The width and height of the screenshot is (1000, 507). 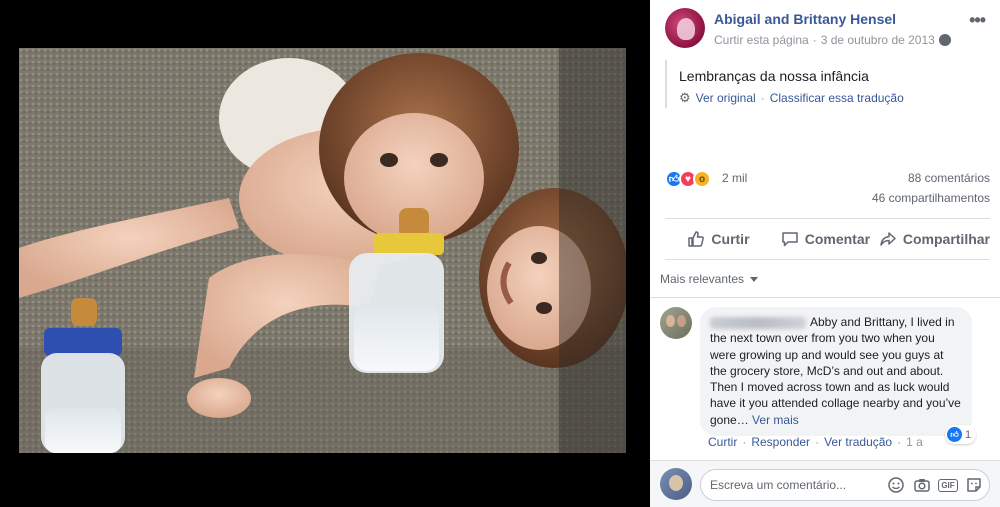 What do you see at coordinates (676, 484) in the screenshot?
I see `user-avatar` at bounding box center [676, 484].